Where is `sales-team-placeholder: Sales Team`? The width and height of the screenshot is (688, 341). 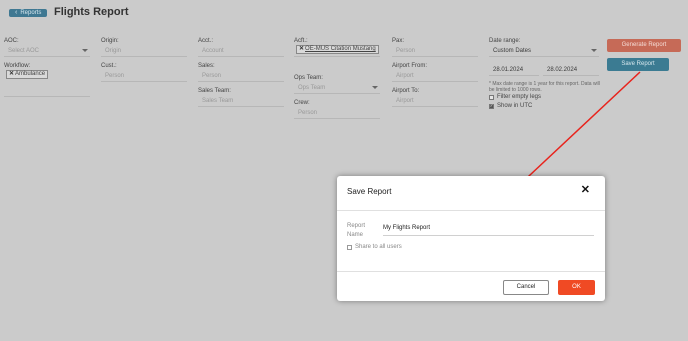
sales-team-placeholder: Sales Team is located at coordinates (218, 101).